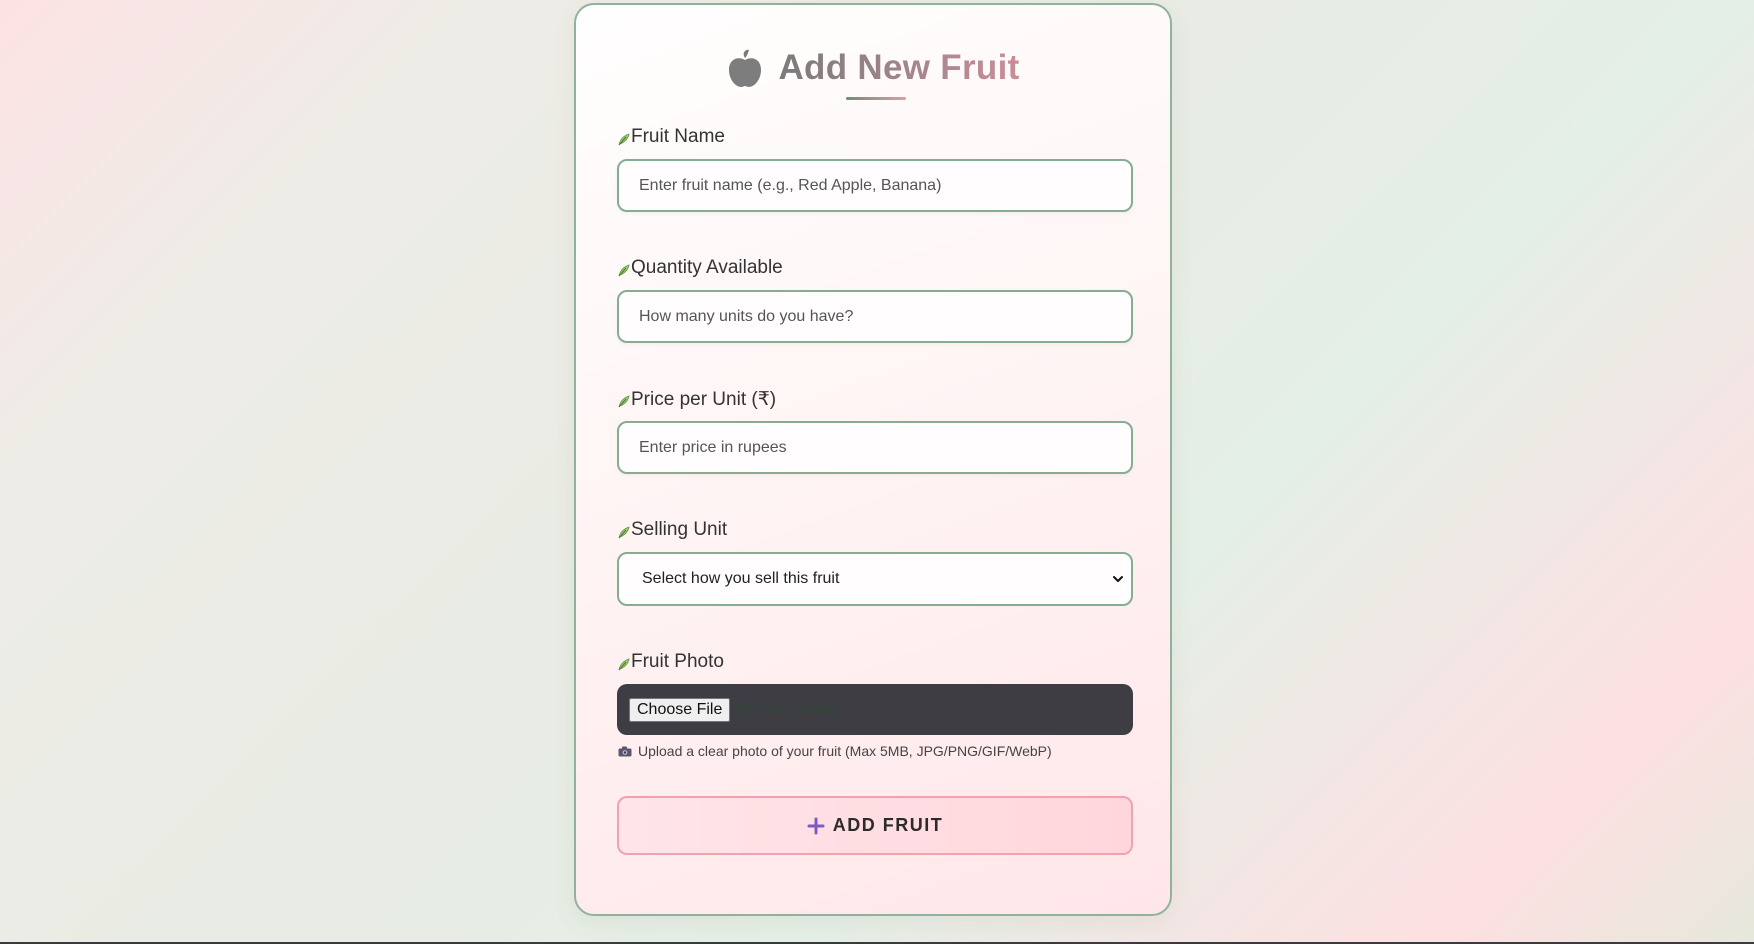  Describe the element at coordinates (746, 316) in the screenshot. I see `quantity-placeholder: How many units do you have?` at that location.